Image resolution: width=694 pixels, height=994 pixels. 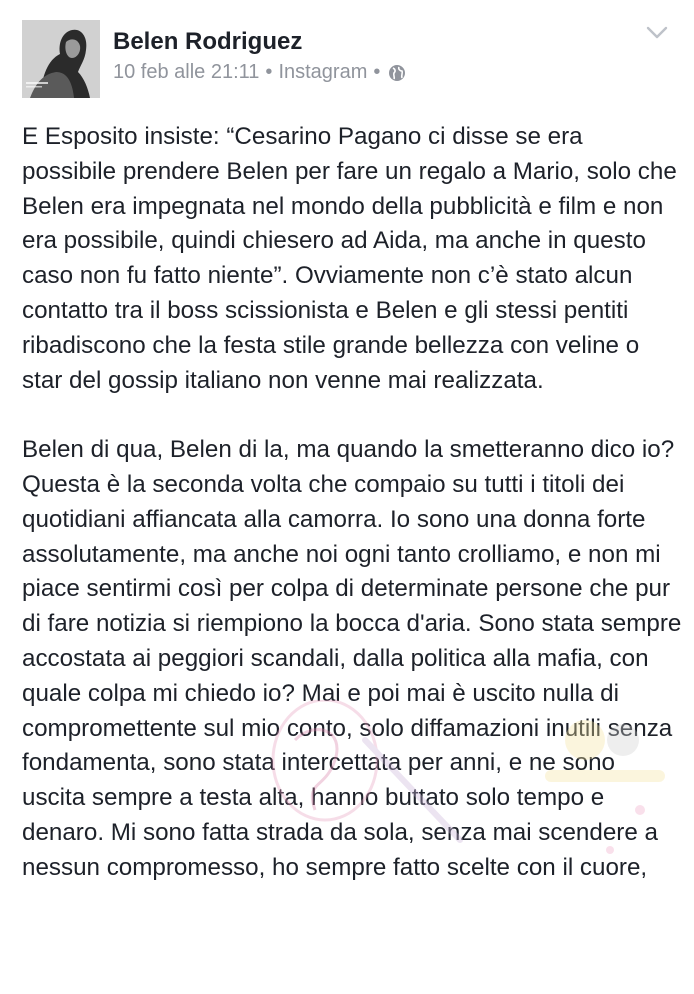 What do you see at coordinates (186, 72) in the screenshot?
I see `post-timestamp: 10 feb alle 21:11` at bounding box center [186, 72].